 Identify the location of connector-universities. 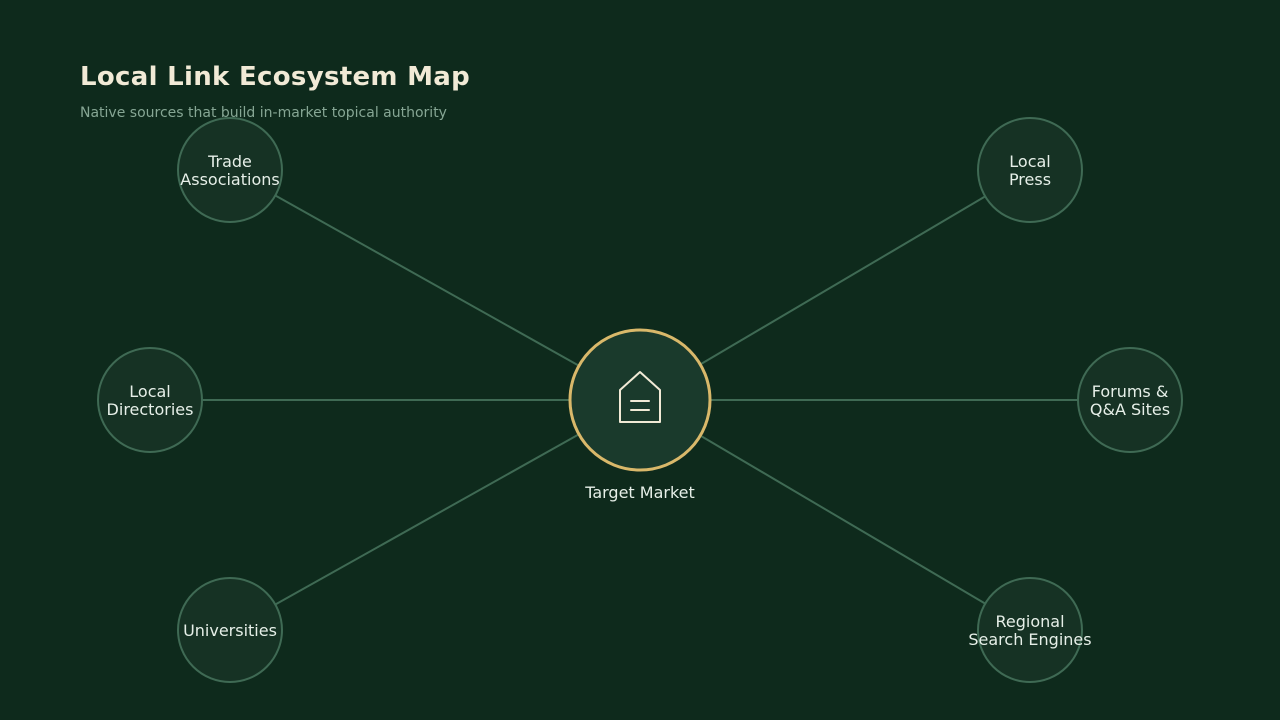
(431, 517).